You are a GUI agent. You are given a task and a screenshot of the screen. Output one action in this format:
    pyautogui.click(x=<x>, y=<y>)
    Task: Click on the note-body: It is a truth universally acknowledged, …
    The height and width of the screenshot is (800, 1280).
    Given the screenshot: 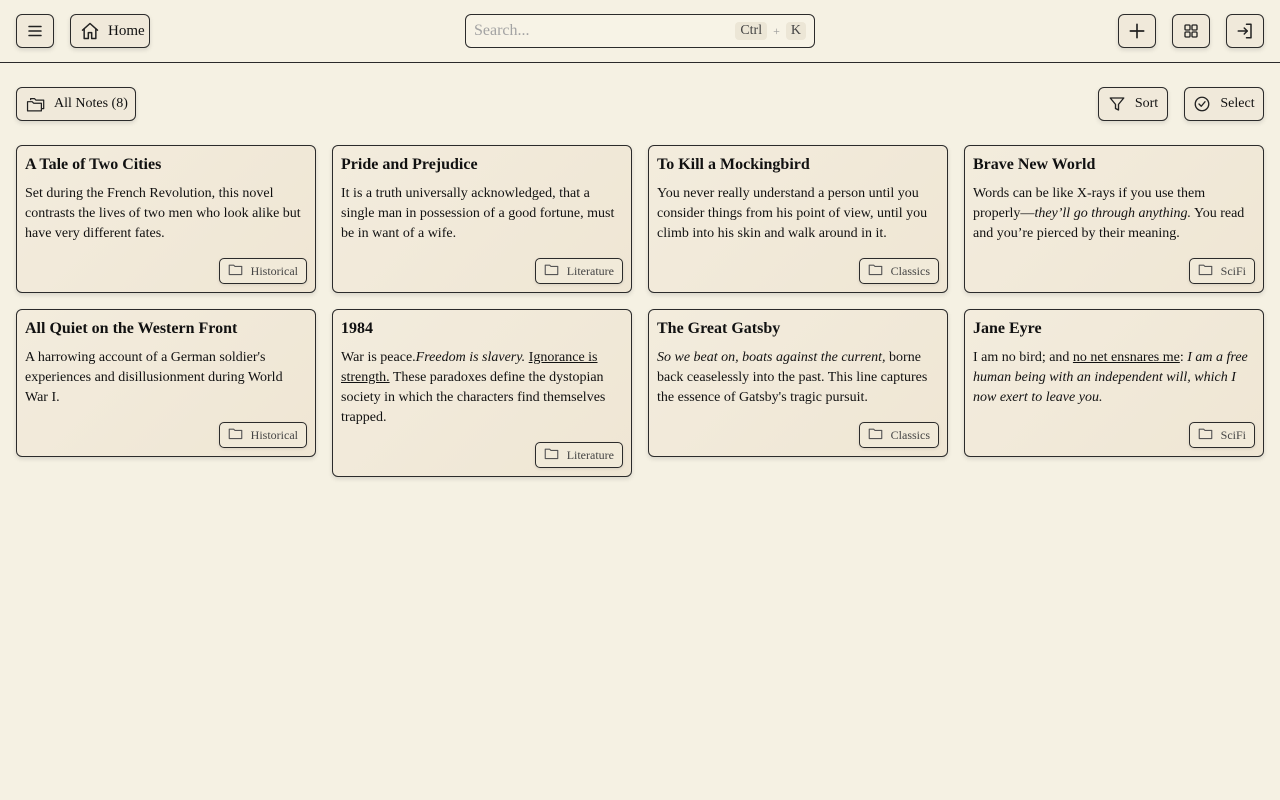 What is the action you would take?
    pyautogui.click(x=478, y=213)
    